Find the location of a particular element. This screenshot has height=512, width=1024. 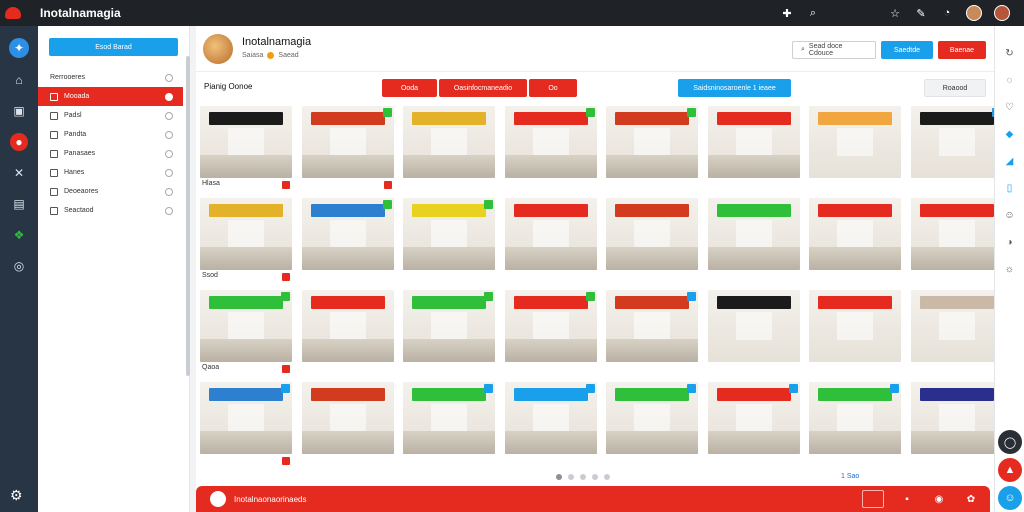

rotate-icon: ↻ is located at coordinates (1010, 53).